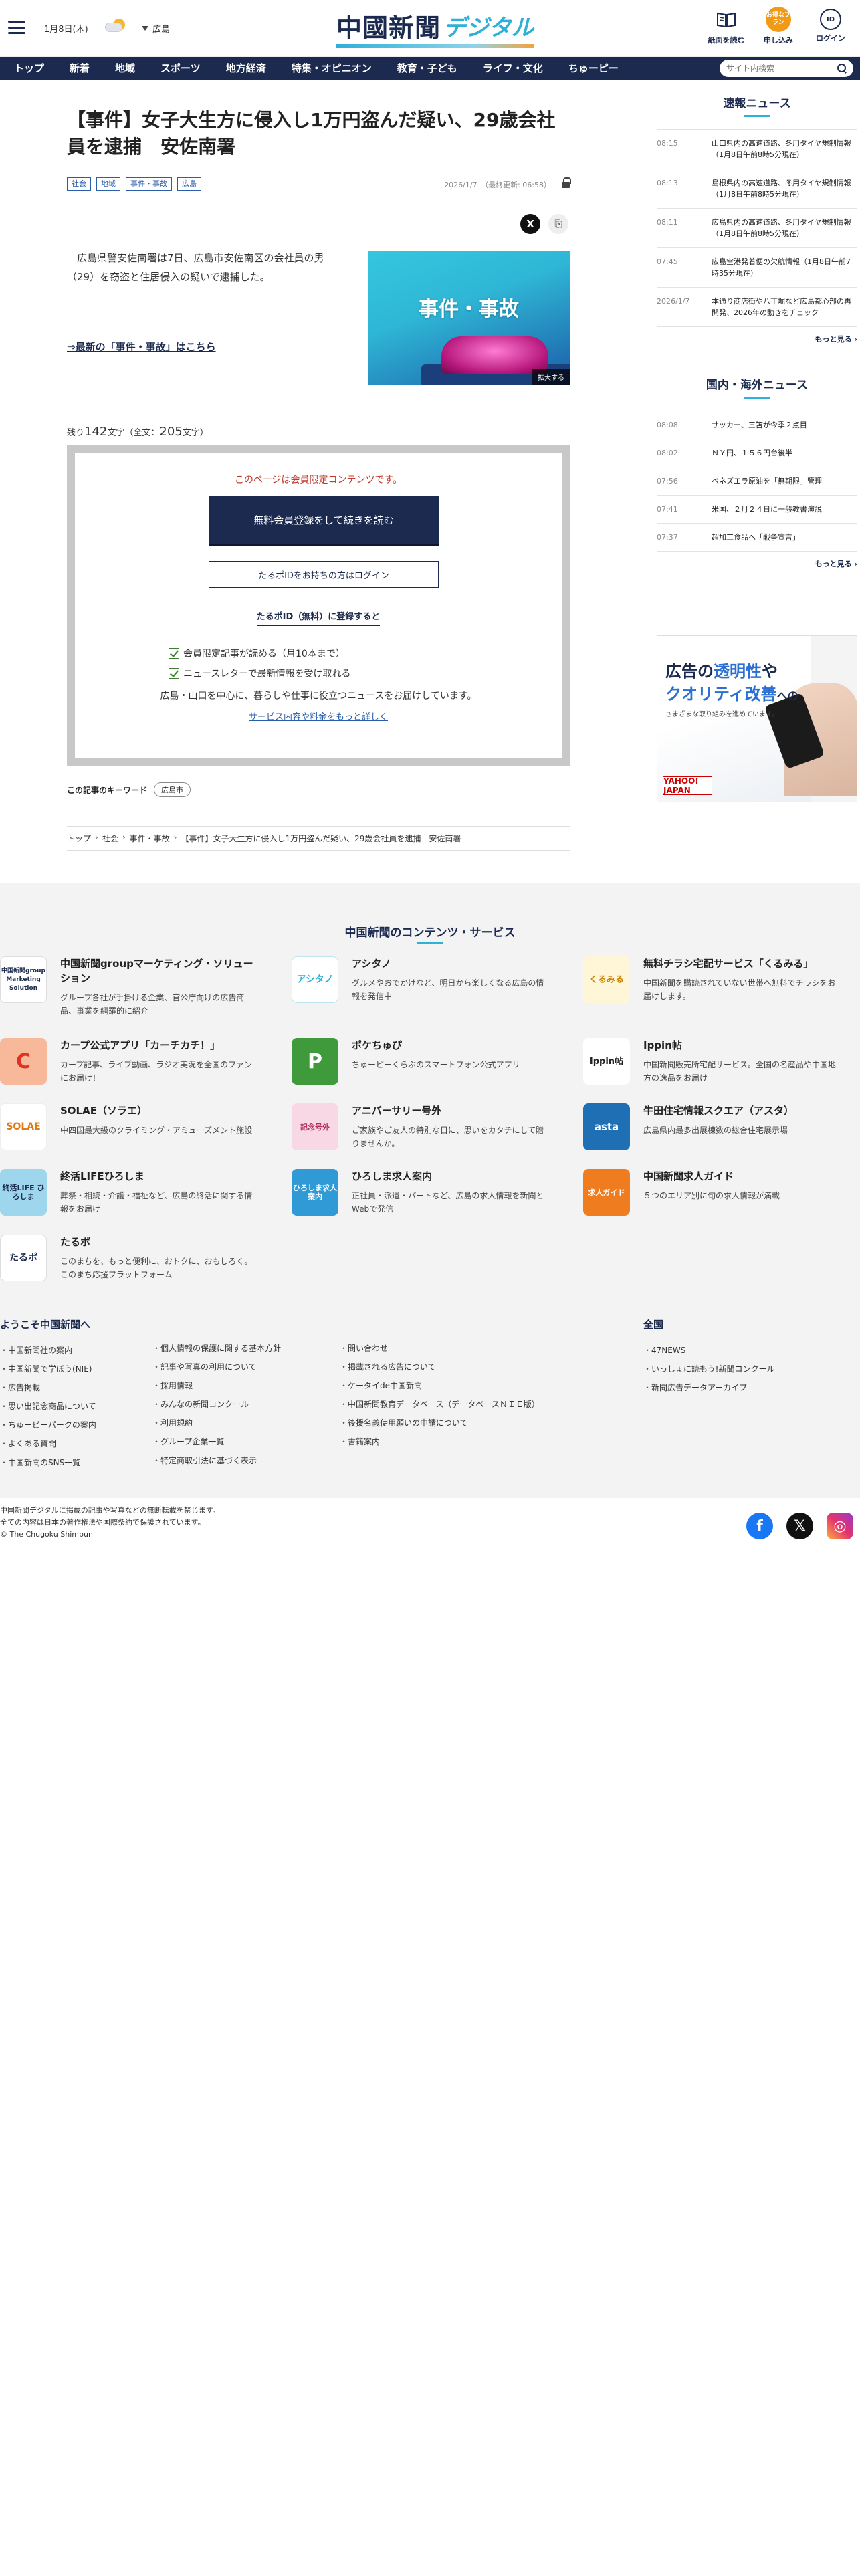  What do you see at coordinates (145, 28) in the screenshot?
I see `chevron-down-icon` at bounding box center [145, 28].